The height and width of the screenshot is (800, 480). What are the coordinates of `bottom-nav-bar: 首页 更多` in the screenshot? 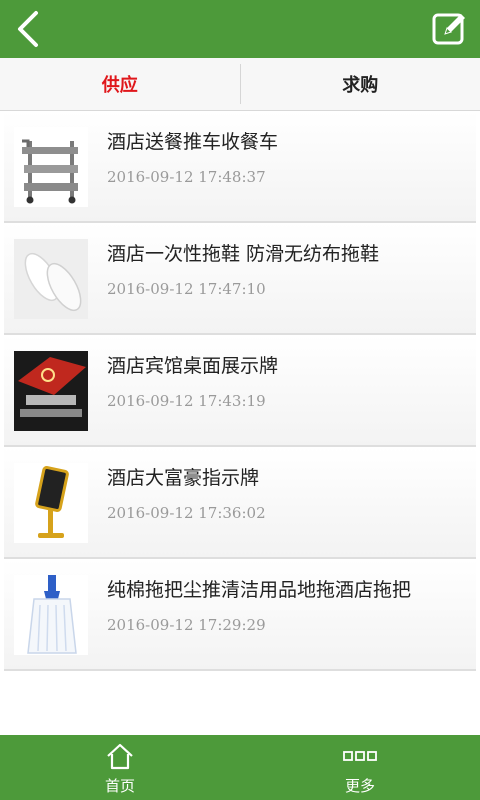 It's located at (240, 767).